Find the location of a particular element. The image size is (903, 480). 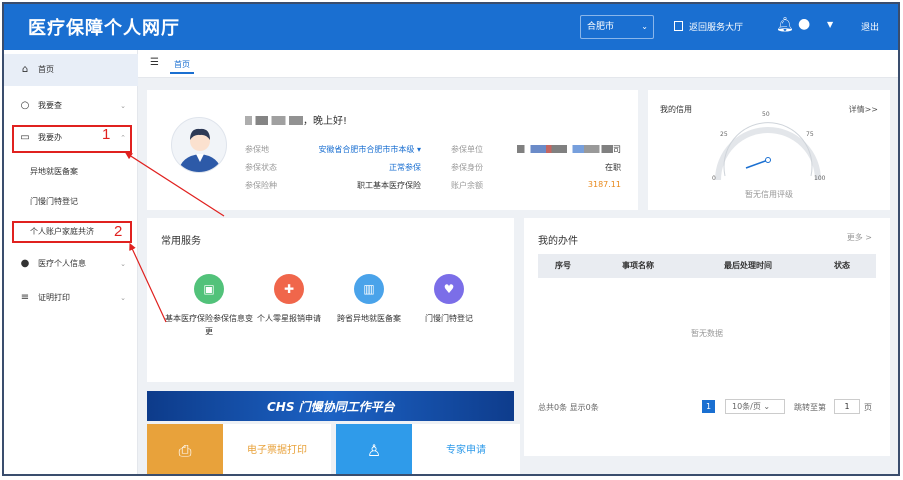

arrow-to-family-aid is located at coordinates (148, 282).